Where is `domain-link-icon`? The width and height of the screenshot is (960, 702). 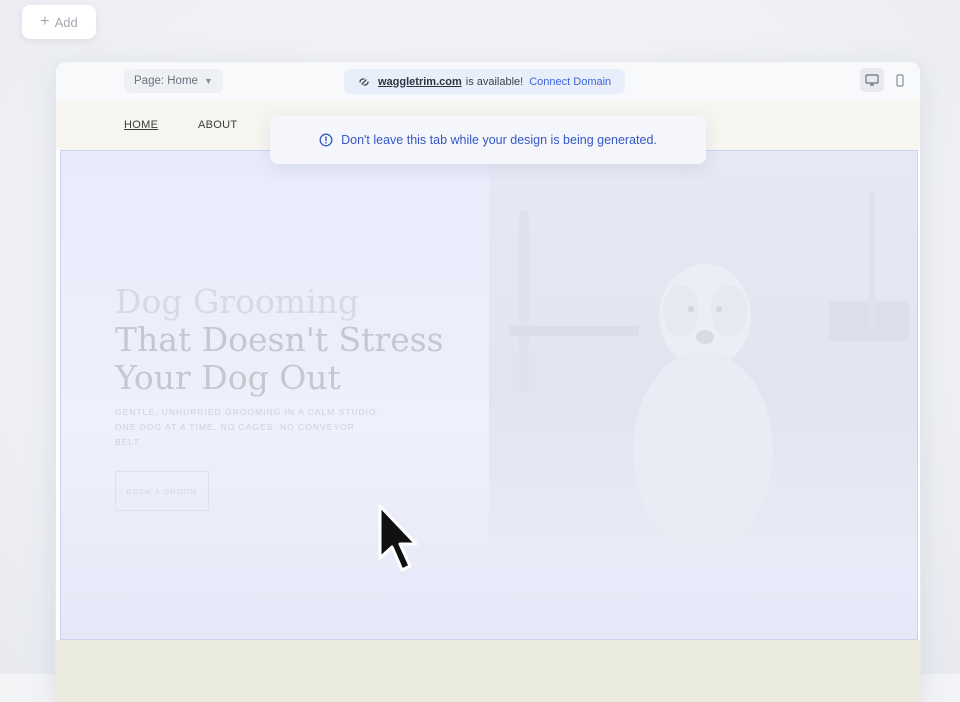 domain-link-icon is located at coordinates (364, 81).